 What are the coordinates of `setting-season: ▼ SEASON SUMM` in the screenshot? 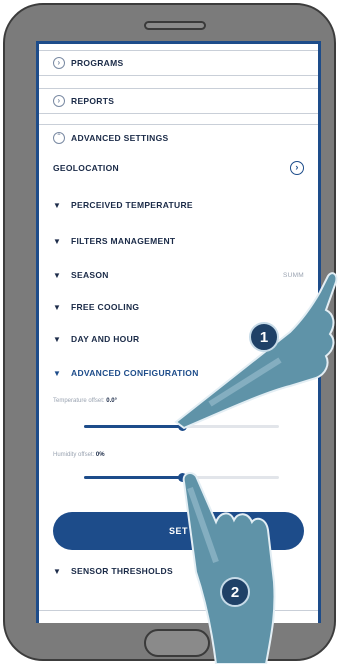 It's located at (178, 275).